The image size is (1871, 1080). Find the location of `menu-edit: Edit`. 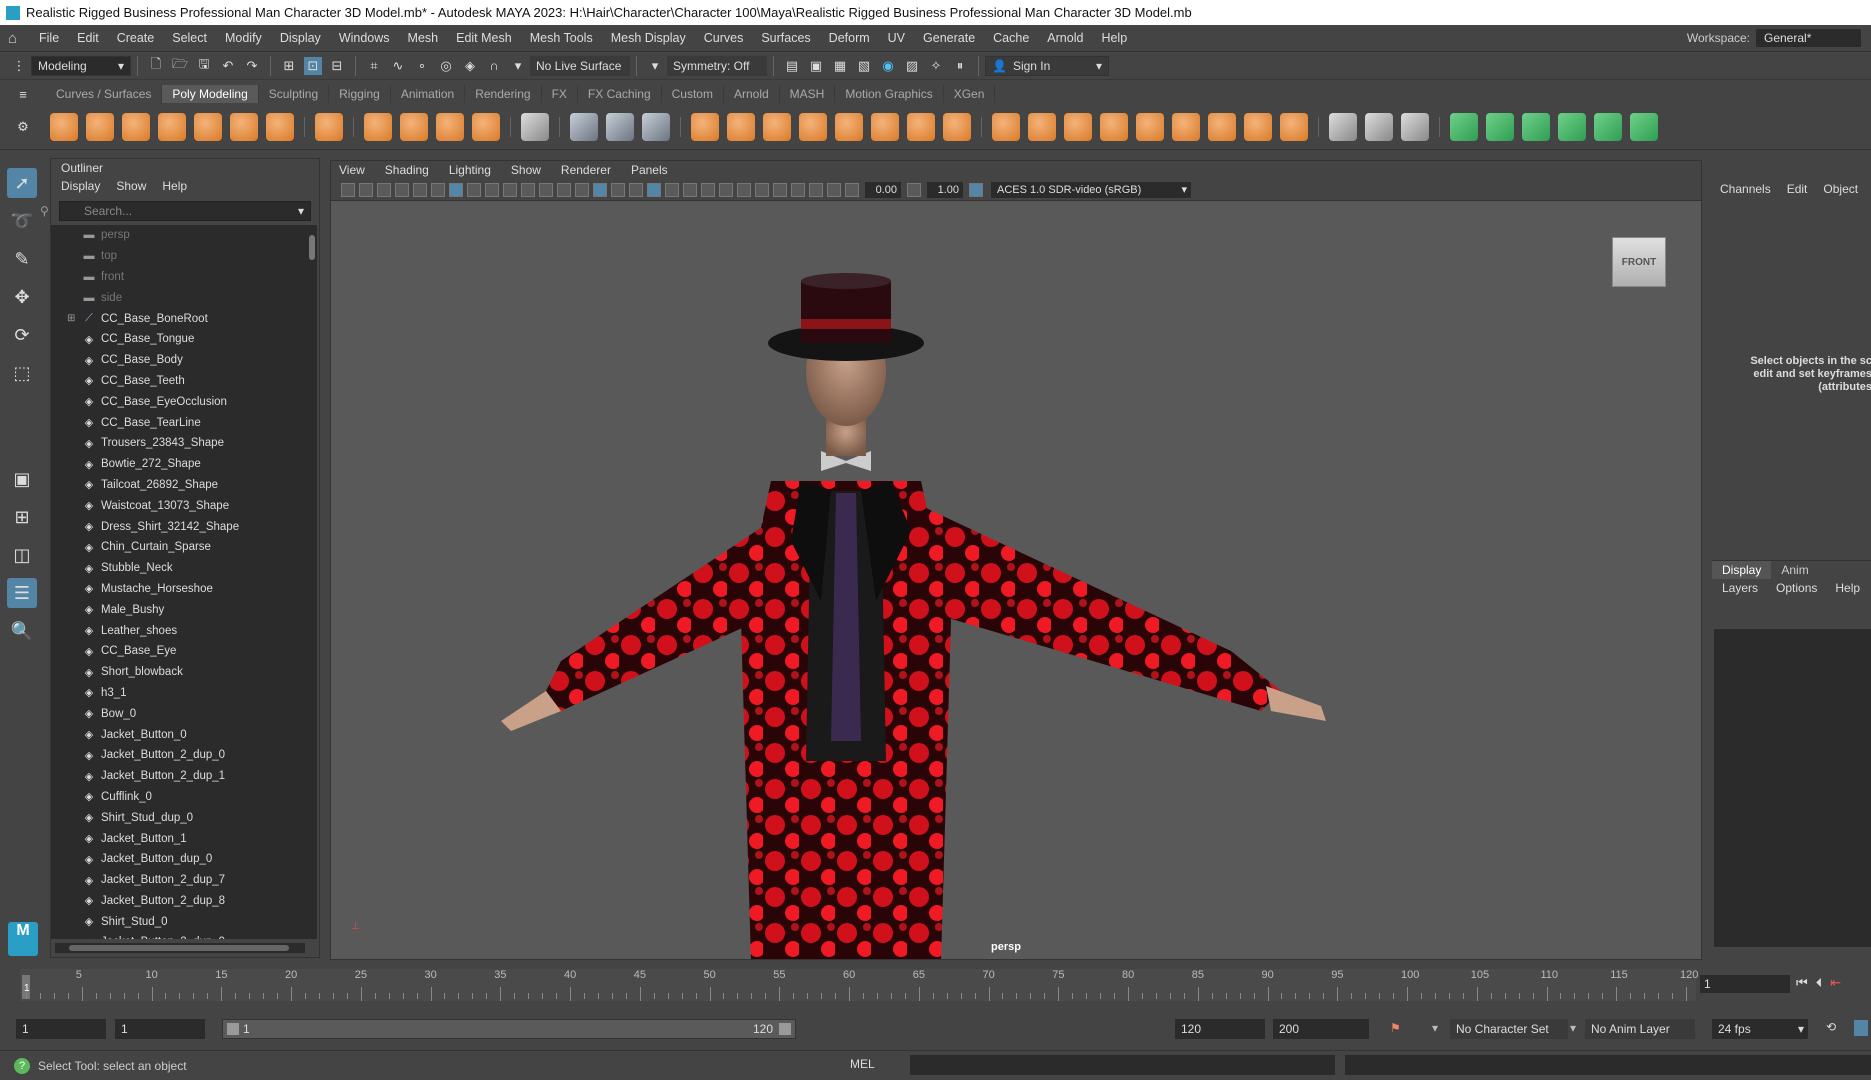

menu-edit: Edit is located at coordinates (88, 38).